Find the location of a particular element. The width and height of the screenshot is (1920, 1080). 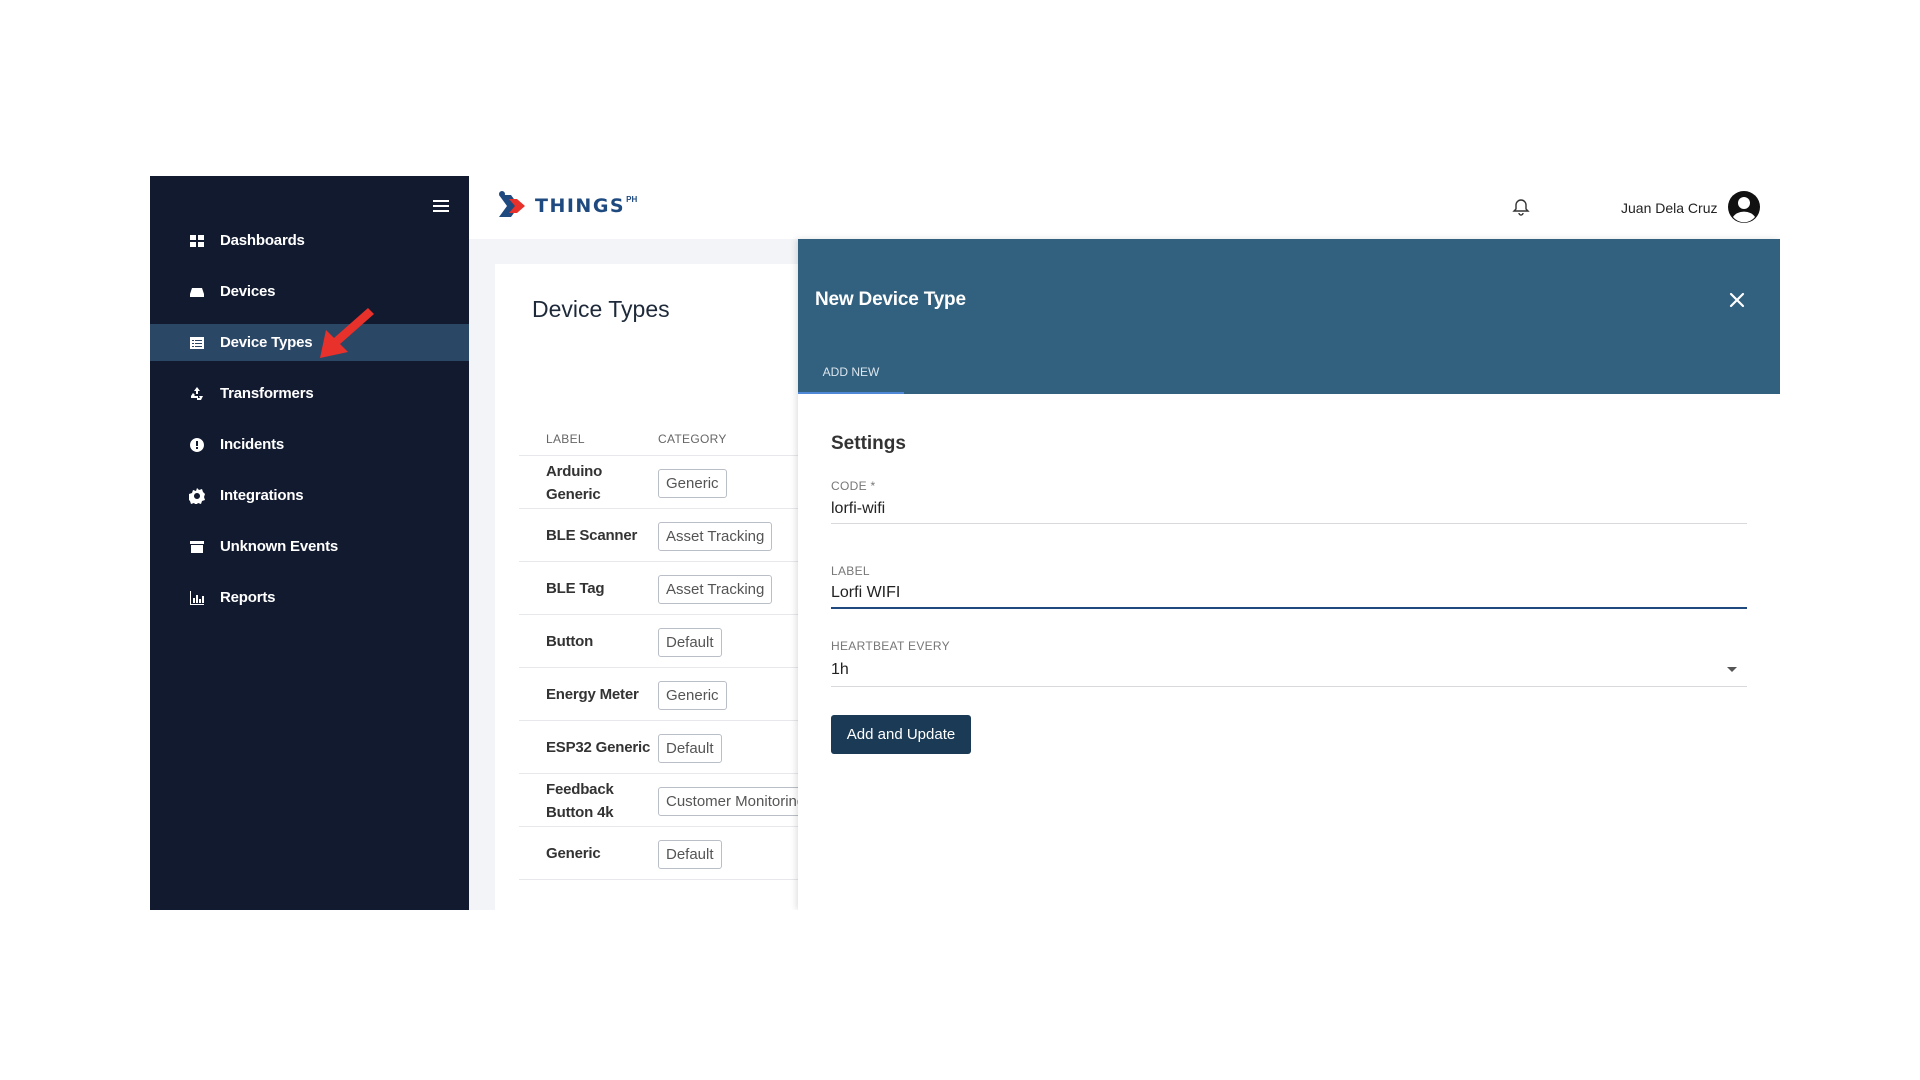

sidebar-item-integrations: Integrations is located at coordinates (309, 495).